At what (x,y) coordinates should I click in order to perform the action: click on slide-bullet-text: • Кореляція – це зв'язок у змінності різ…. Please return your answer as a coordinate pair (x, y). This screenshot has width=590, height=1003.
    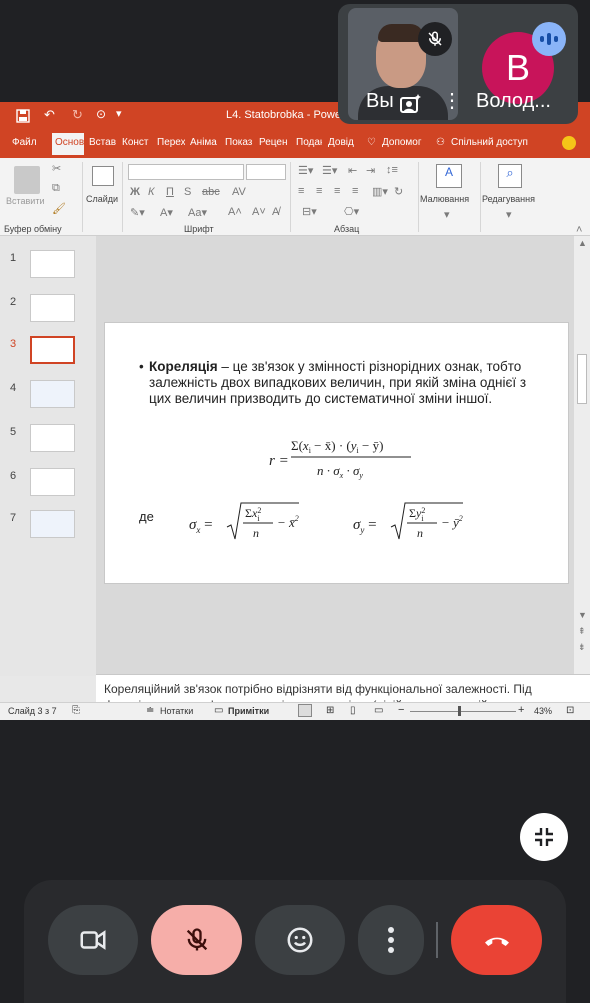
    Looking at the image, I should click on (339, 383).